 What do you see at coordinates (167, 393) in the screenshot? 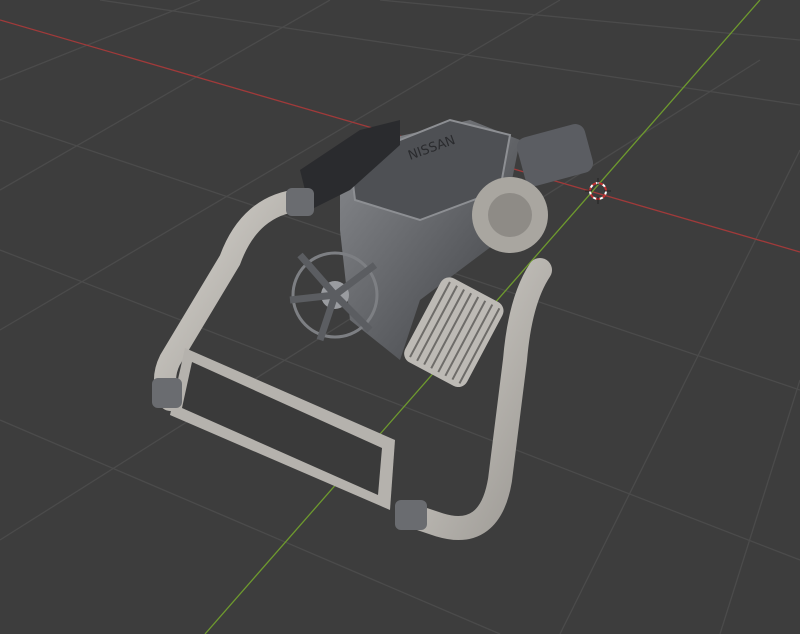
I see `pipe-clamp-left` at bounding box center [167, 393].